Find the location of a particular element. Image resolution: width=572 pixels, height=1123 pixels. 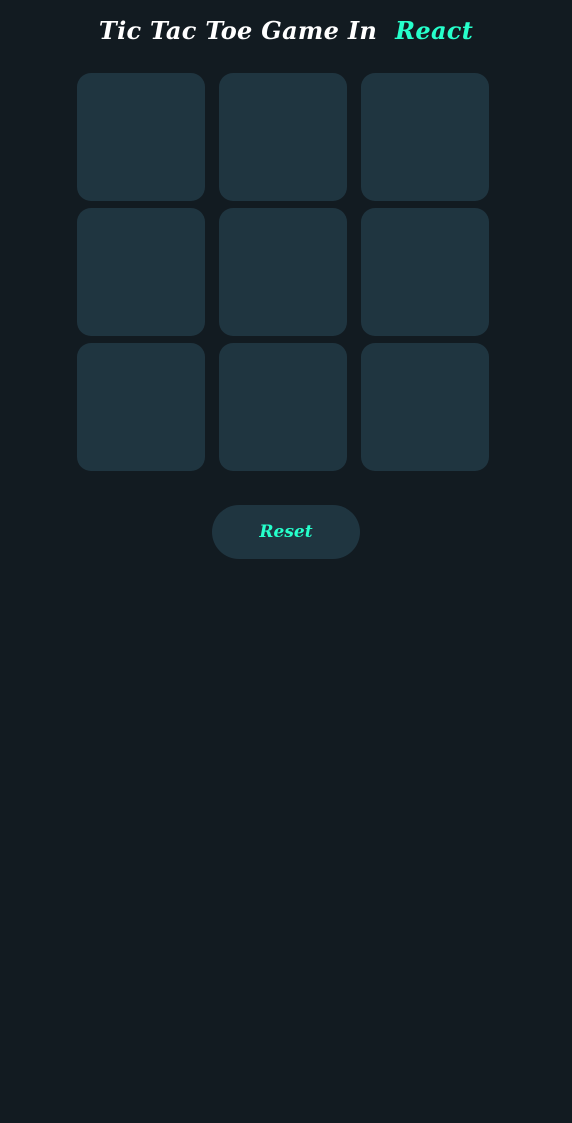

page-title: Tic Tac Toe Game In React is located at coordinates (286, 31).